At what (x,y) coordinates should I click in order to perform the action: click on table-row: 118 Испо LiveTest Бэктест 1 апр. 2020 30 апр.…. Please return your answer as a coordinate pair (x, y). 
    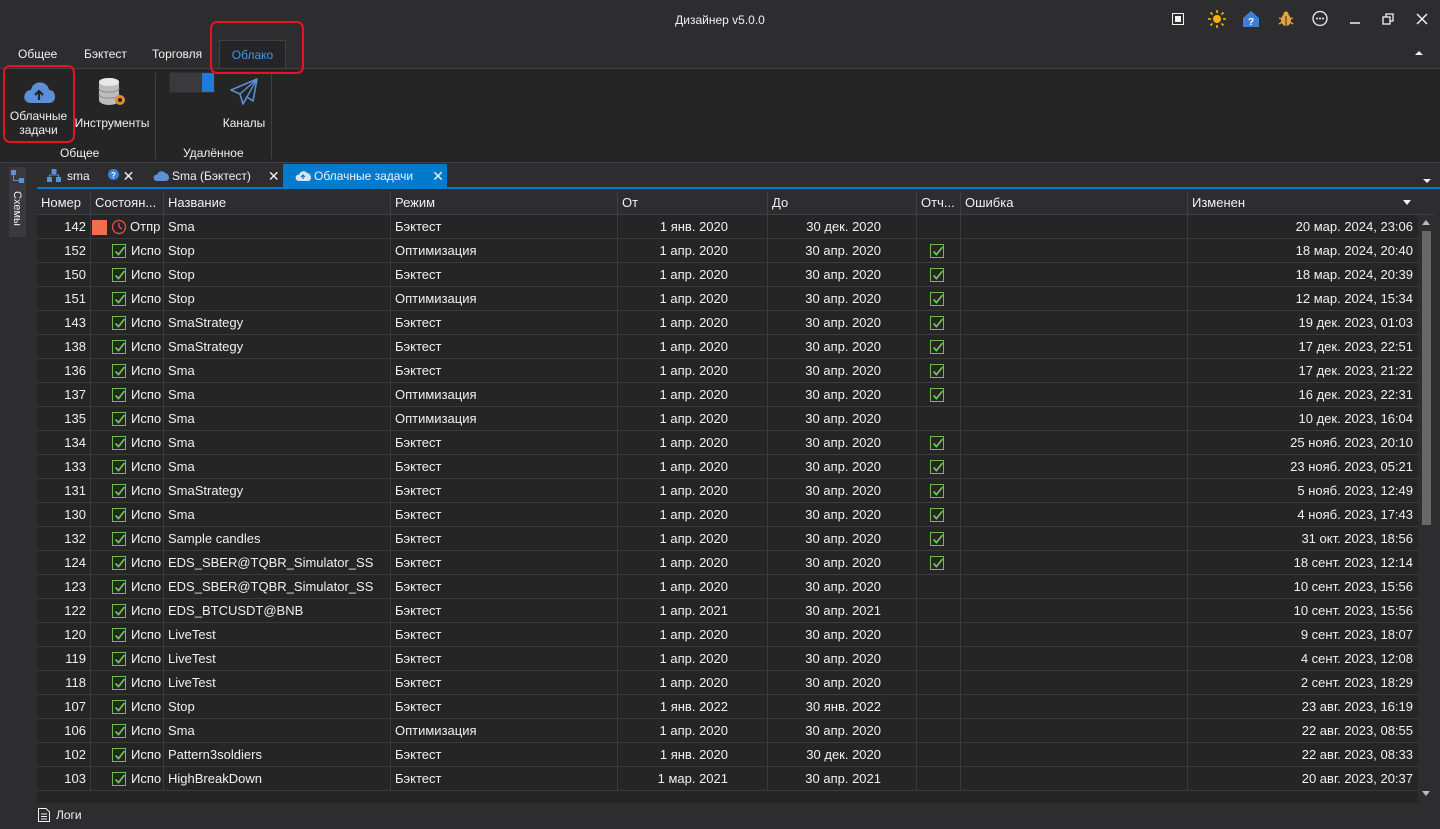
    Looking at the image, I should click on (727, 683).